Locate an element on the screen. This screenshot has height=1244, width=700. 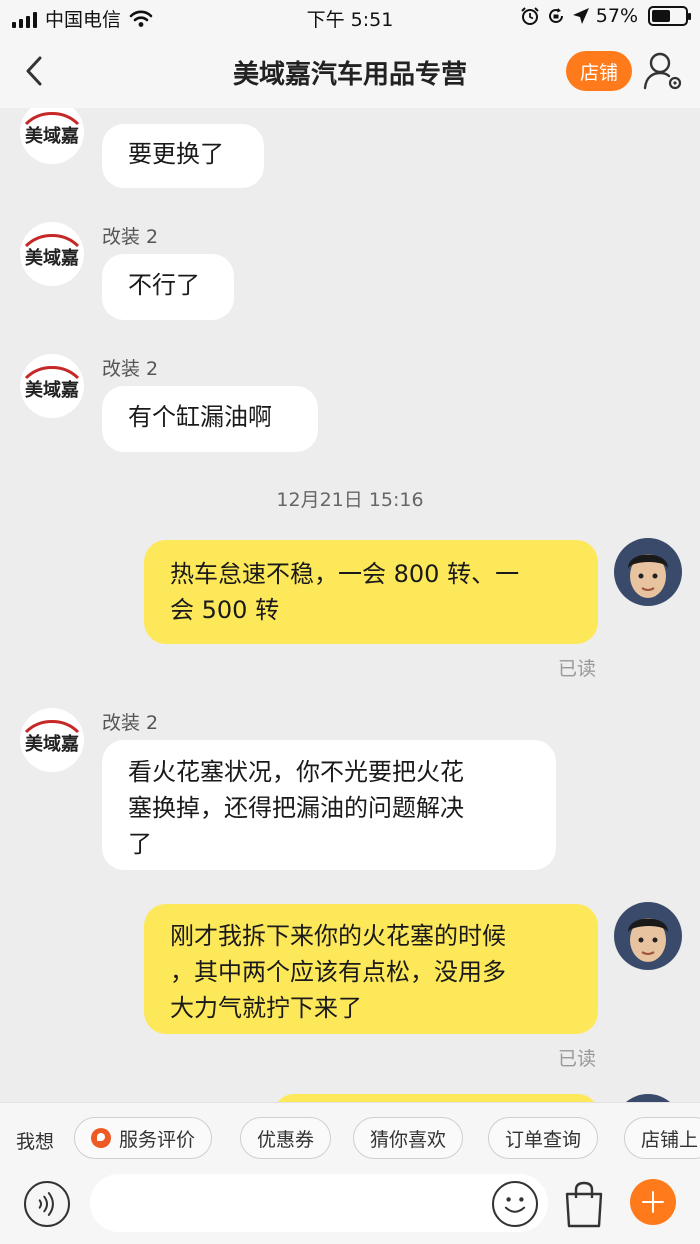
chip-coupon: 优惠券 is located at coordinates (286, 1138).